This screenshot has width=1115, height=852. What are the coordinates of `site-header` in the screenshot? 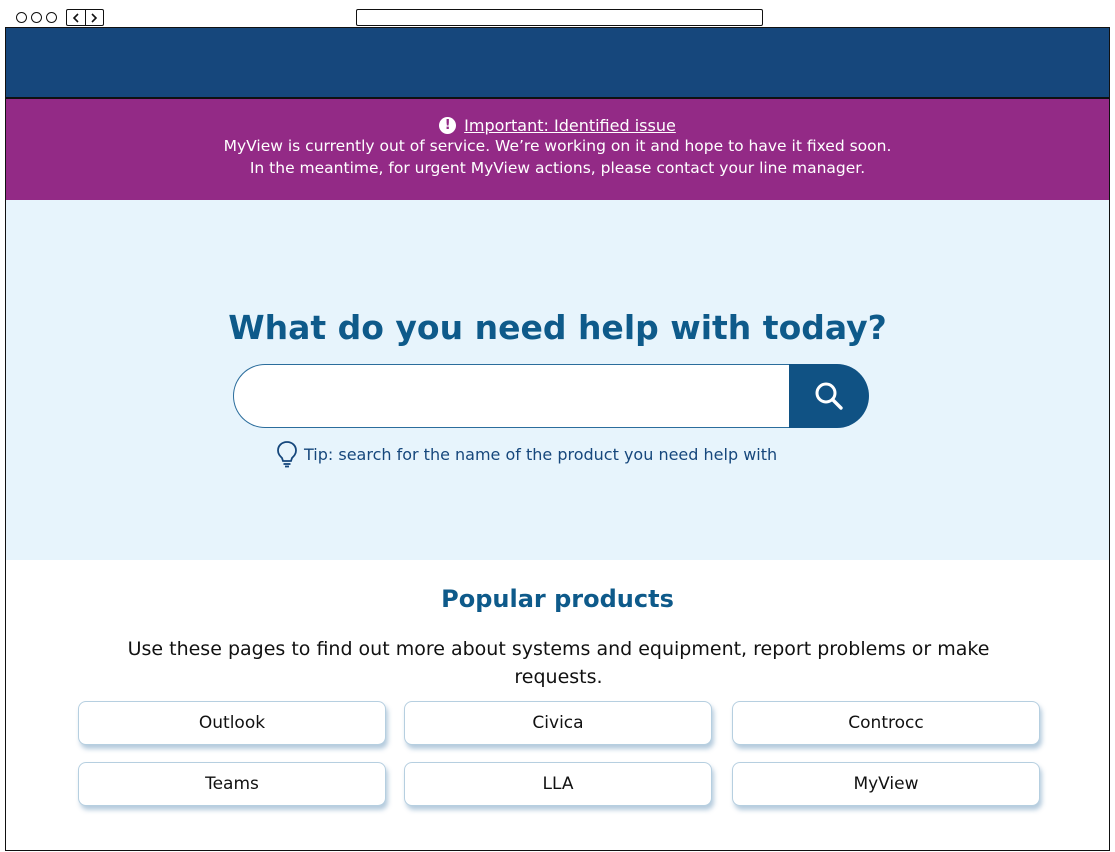 It's located at (557, 63).